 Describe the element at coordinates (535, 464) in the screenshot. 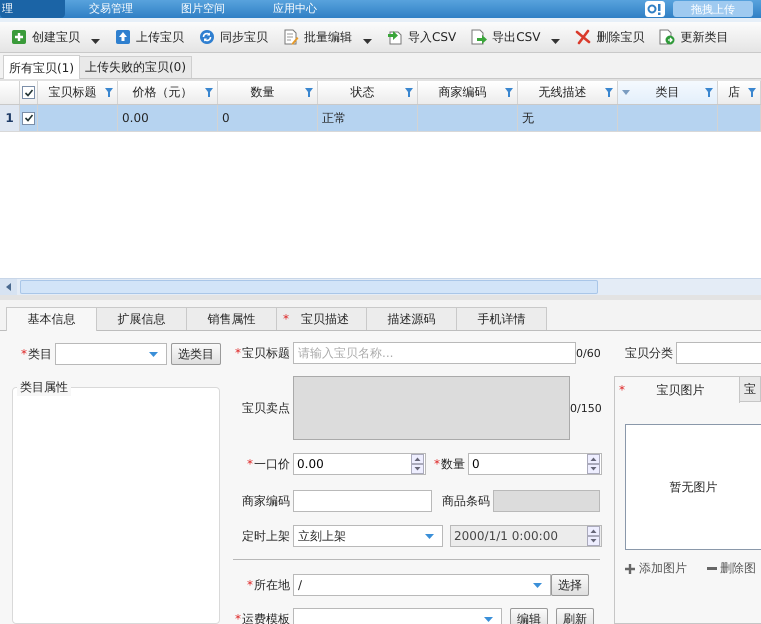

I see `spin-field: 0` at that location.